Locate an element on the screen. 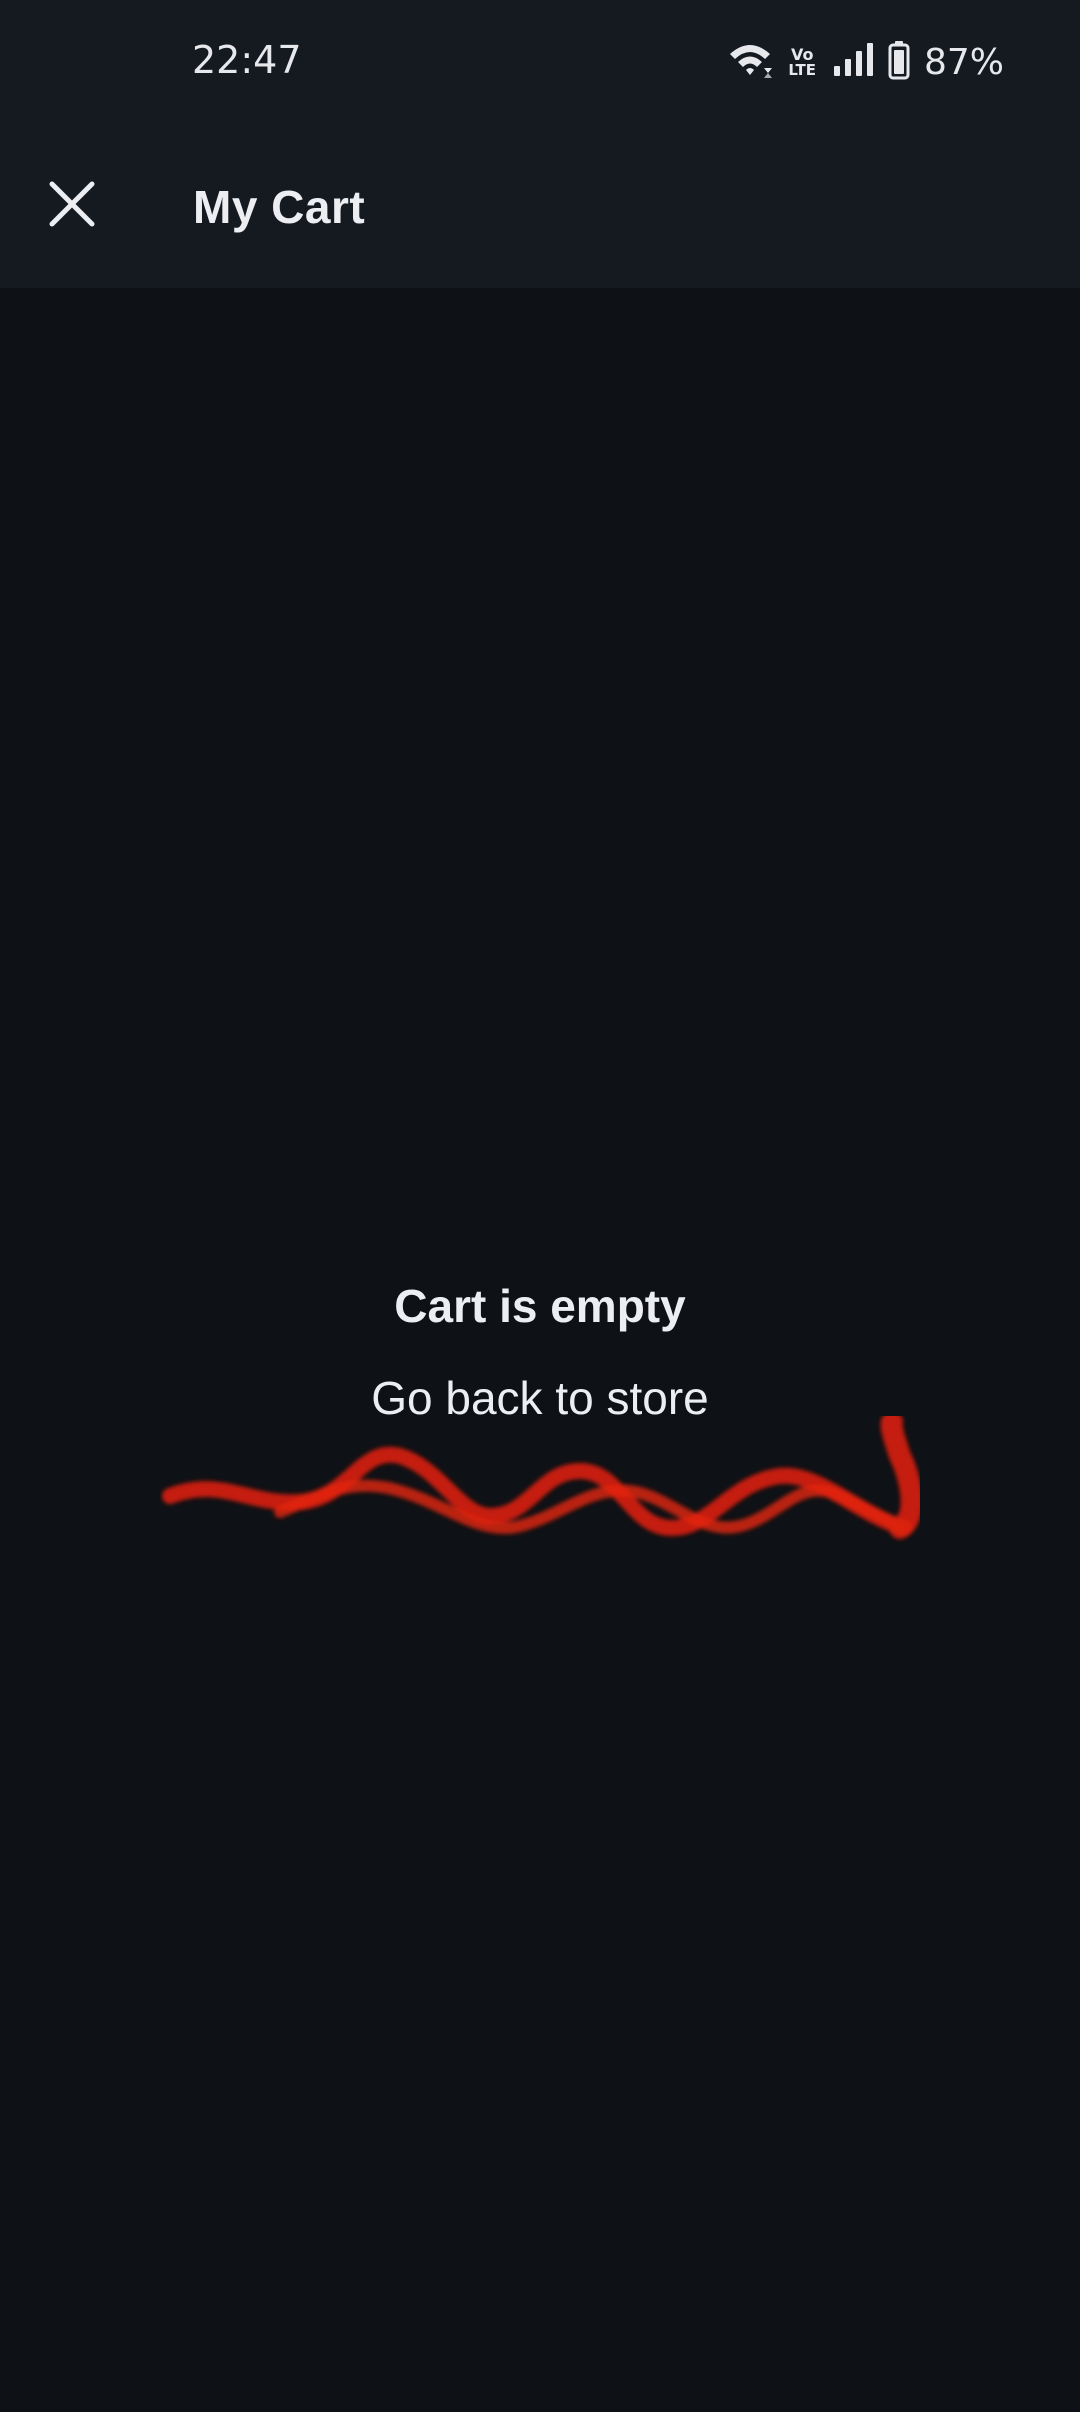  status-icons: Vo LTE 87% is located at coordinates (866, 62).